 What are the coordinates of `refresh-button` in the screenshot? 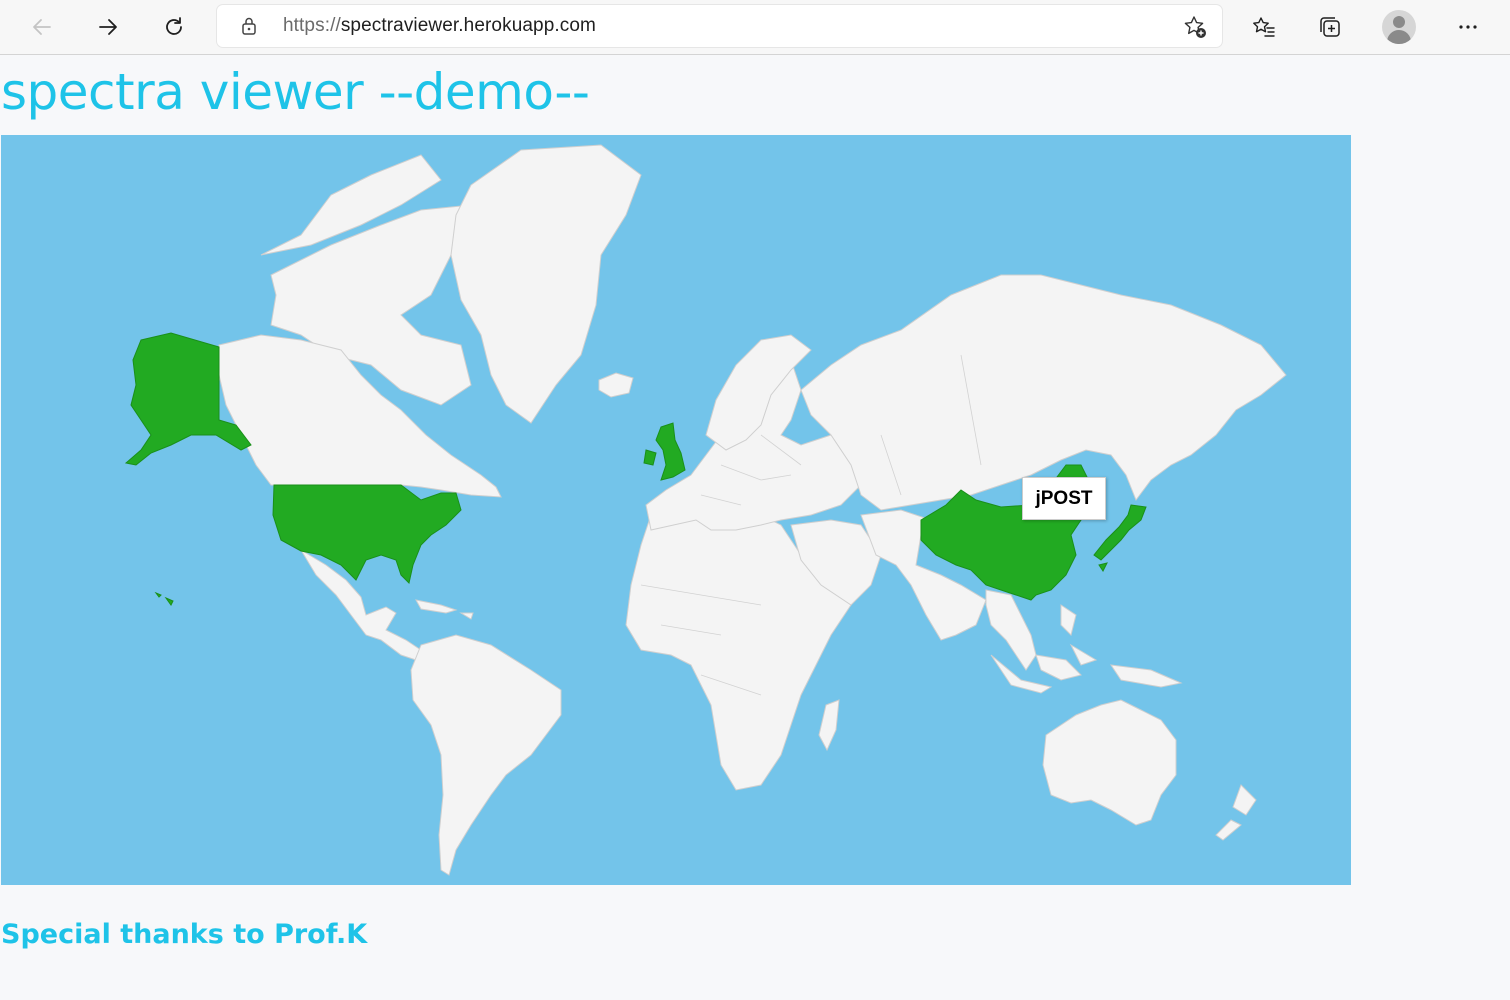 It's located at (174, 27).